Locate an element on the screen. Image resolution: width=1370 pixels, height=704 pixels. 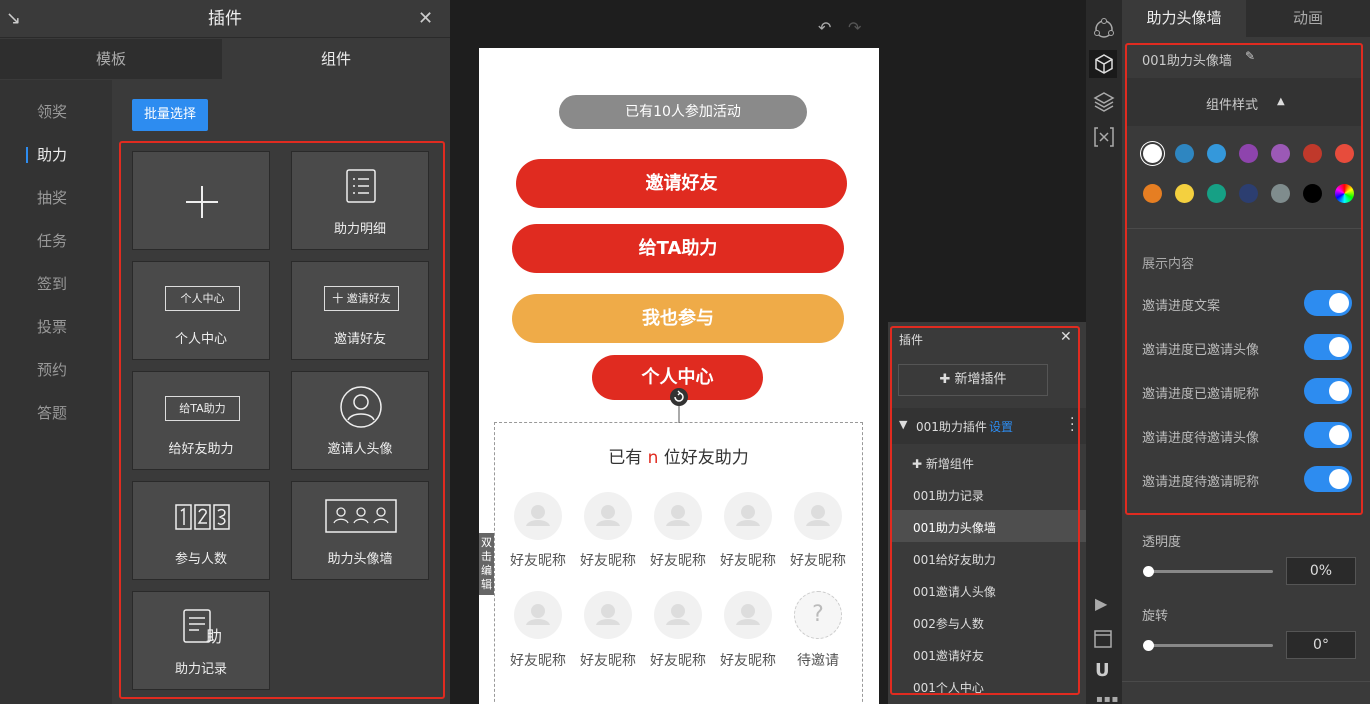
sidebar-item-help: 助力 is located at coordinates (56, 155).